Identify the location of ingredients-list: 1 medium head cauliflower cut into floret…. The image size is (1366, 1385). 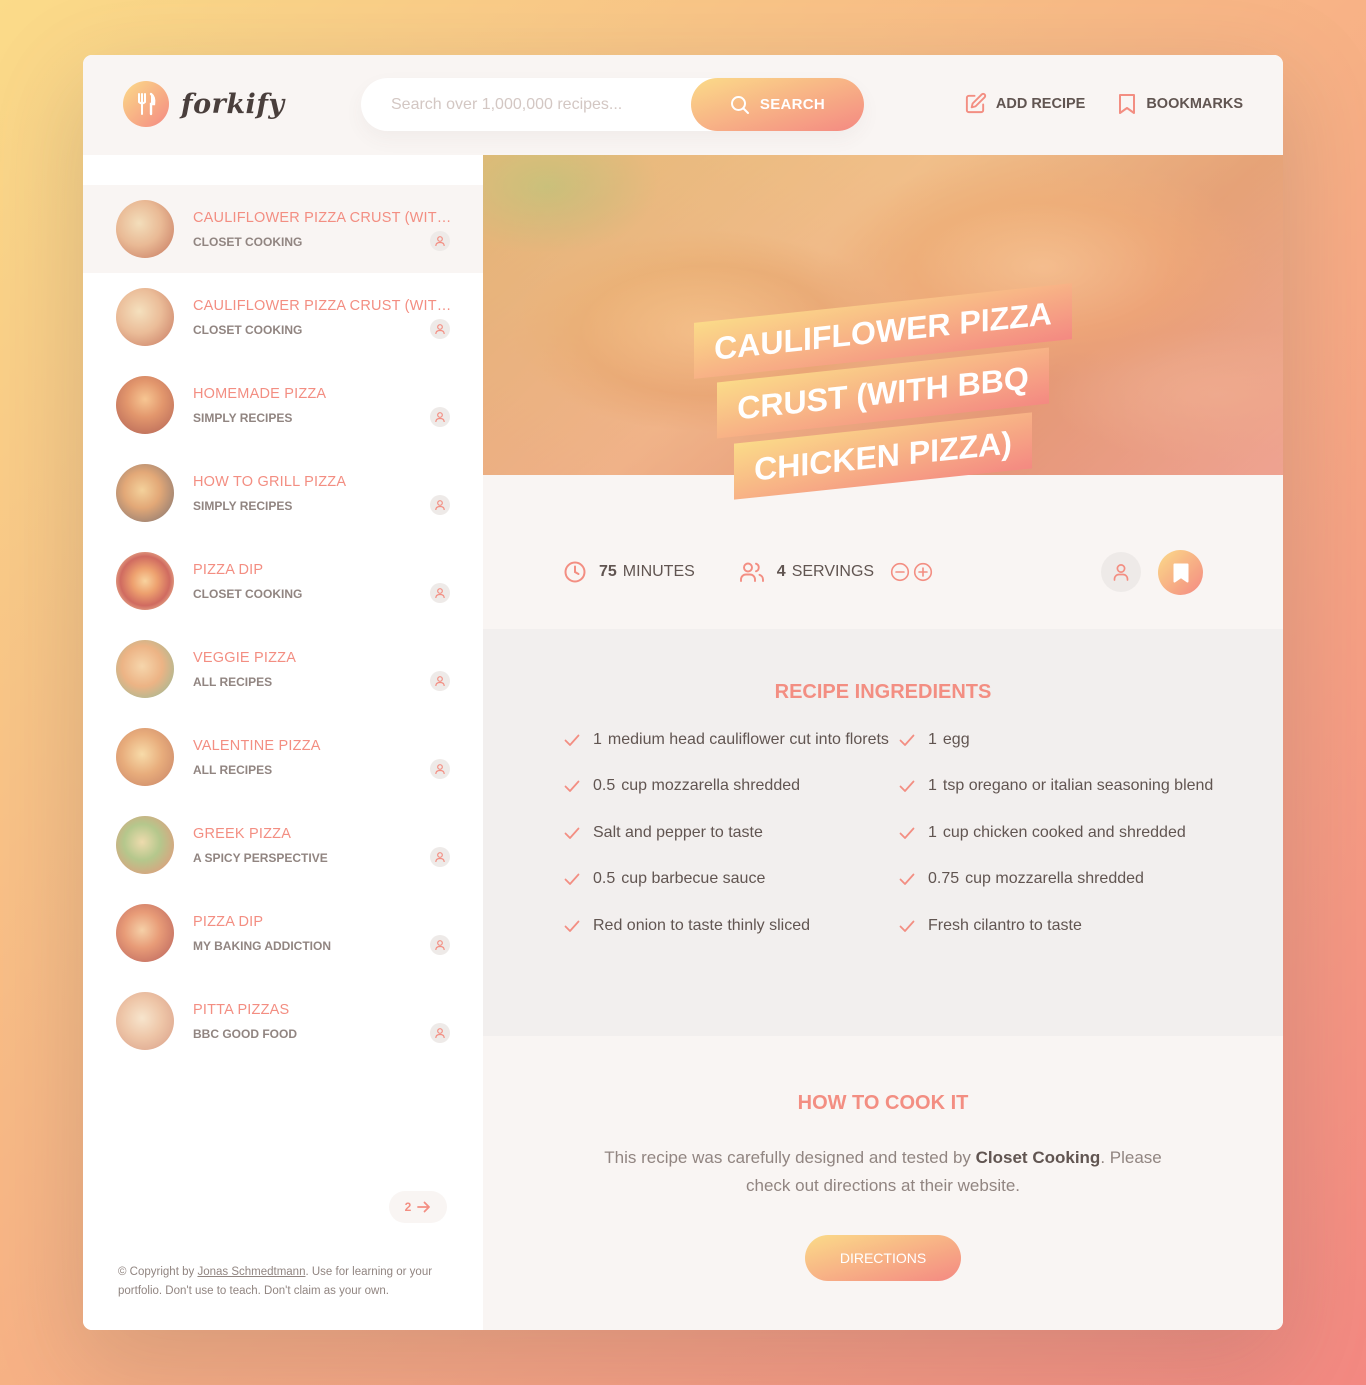
(893, 845).